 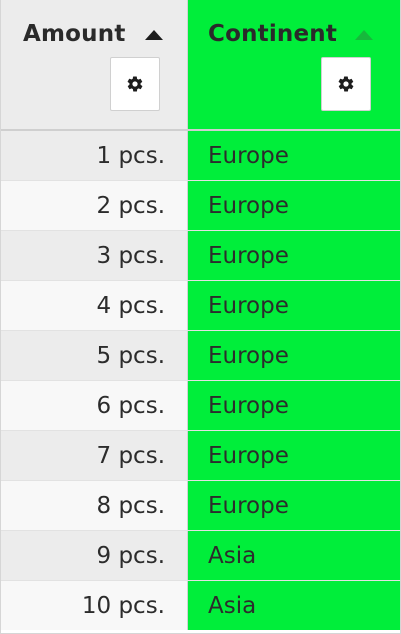 I want to click on column-header-continent: Continent, so click(x=294, y=64).